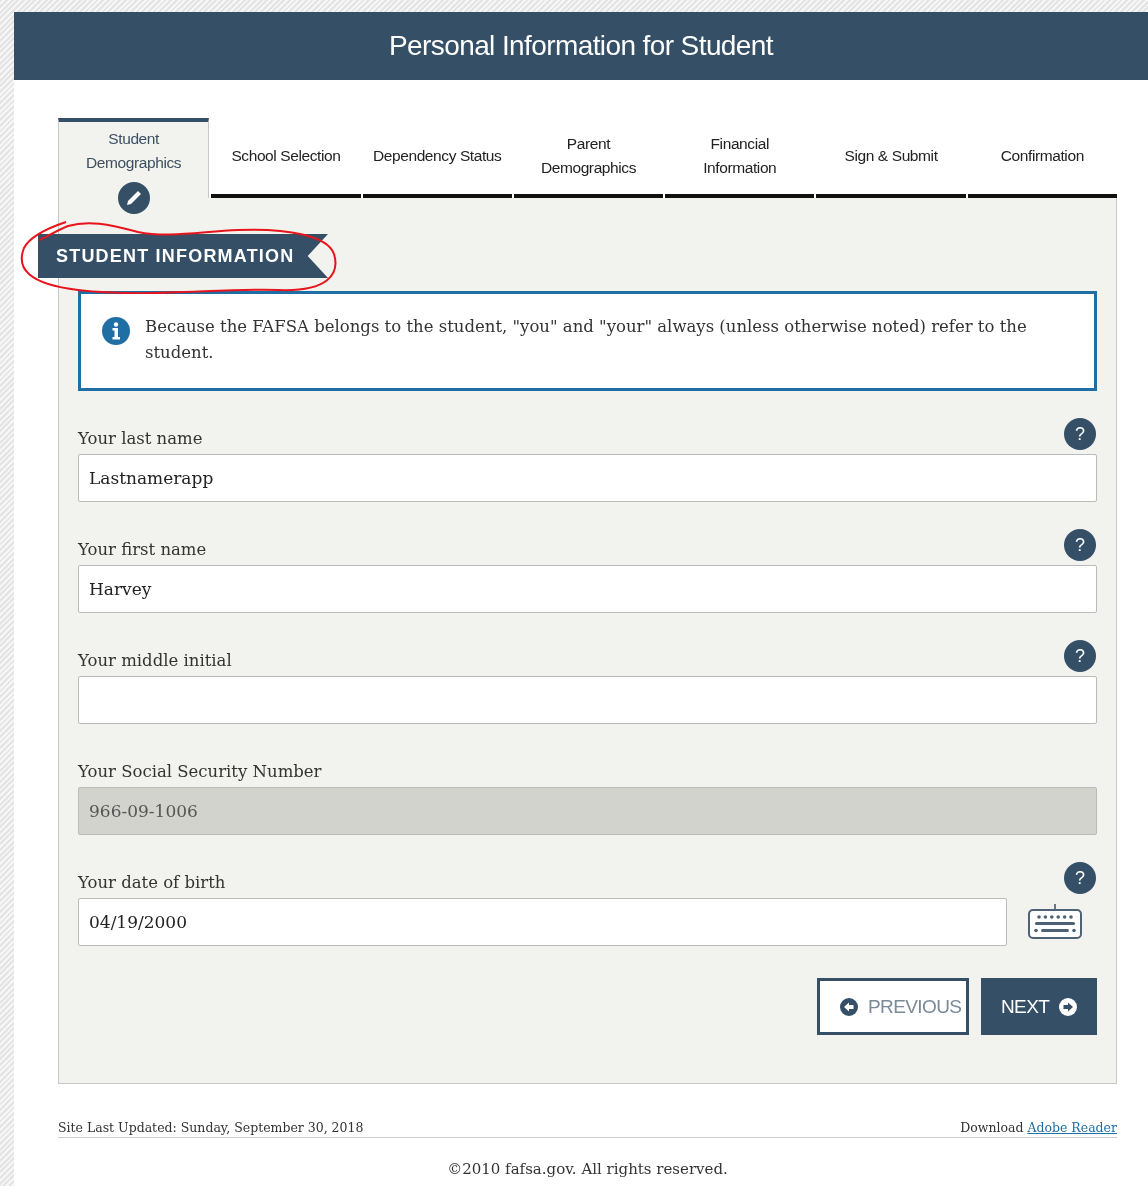  I want to click on step-tab: Student Demographics, so click(134, 158).